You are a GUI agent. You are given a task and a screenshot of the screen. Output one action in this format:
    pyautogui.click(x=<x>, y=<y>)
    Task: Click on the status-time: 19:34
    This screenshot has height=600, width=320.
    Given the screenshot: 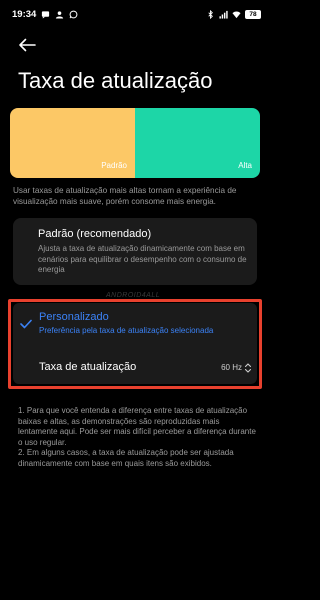 What is the action you would take?
    pyautogui.click(x=24, y=14)
    